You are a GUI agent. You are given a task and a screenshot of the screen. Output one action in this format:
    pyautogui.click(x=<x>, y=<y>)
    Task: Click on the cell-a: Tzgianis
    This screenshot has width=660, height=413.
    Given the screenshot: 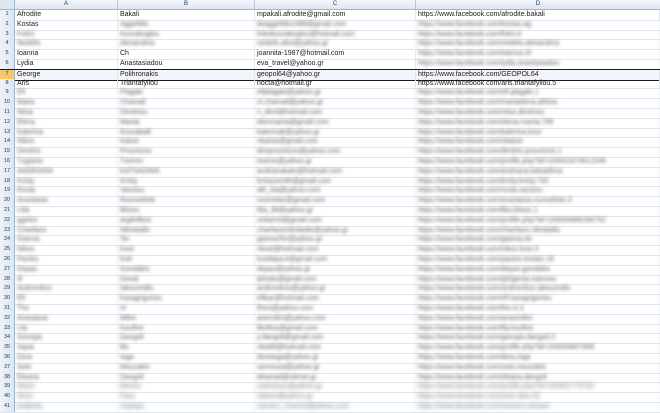 What is the action you would take?
    pyautogui.click(x=66, y=162)
    